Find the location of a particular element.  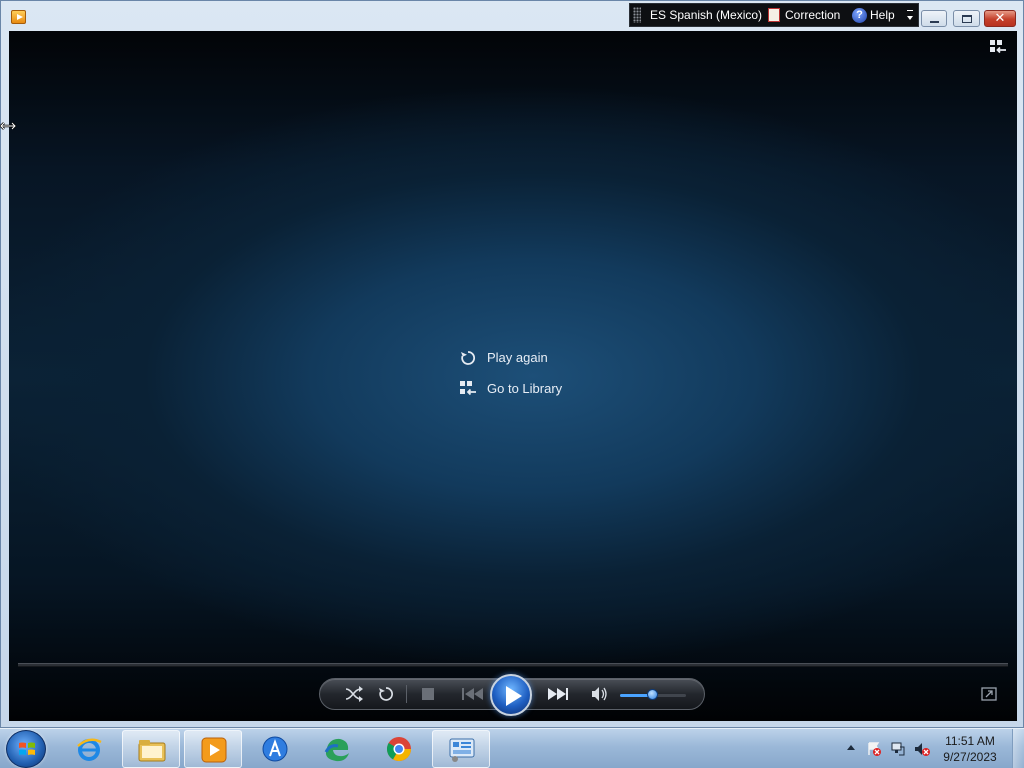

play-icon is located at coordinates (514, 696).